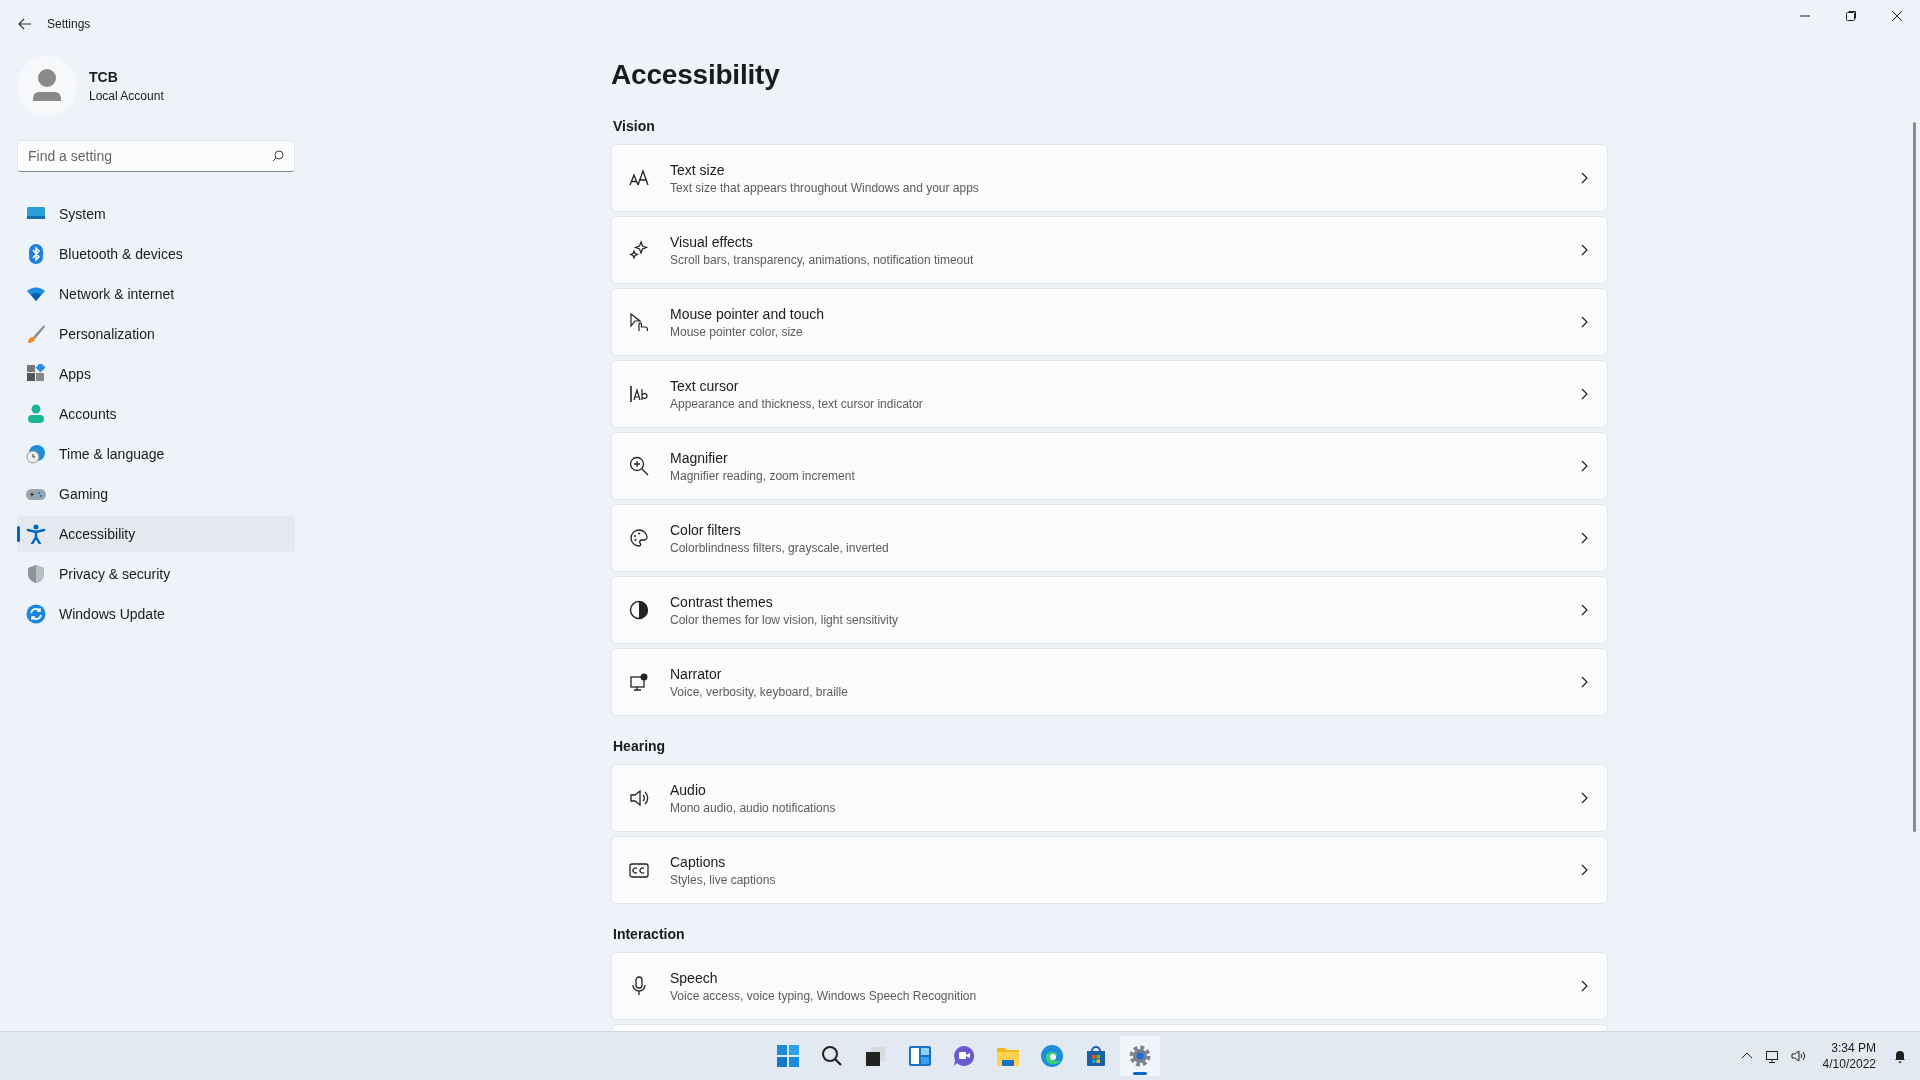  I want to click on scrollbar, so click(1914, 477).